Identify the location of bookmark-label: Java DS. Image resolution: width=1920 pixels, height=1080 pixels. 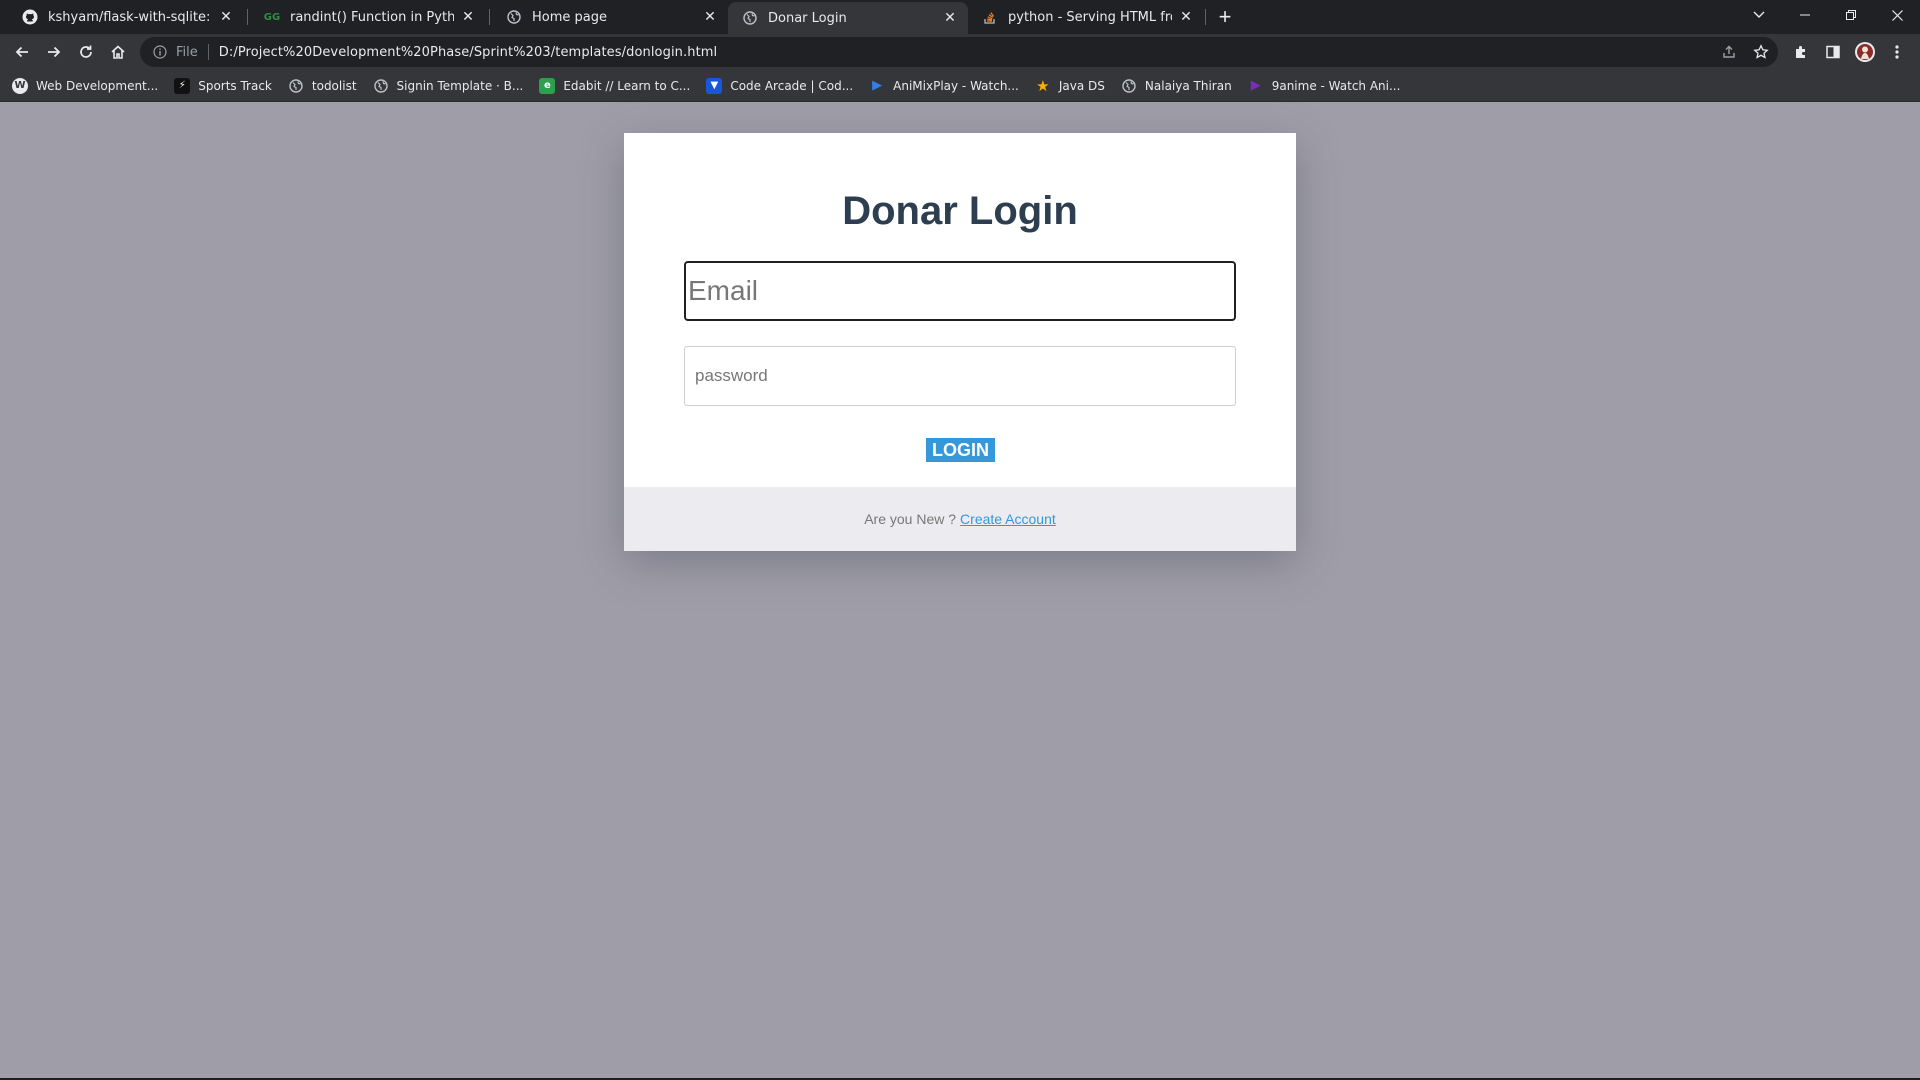
(1081, 85).